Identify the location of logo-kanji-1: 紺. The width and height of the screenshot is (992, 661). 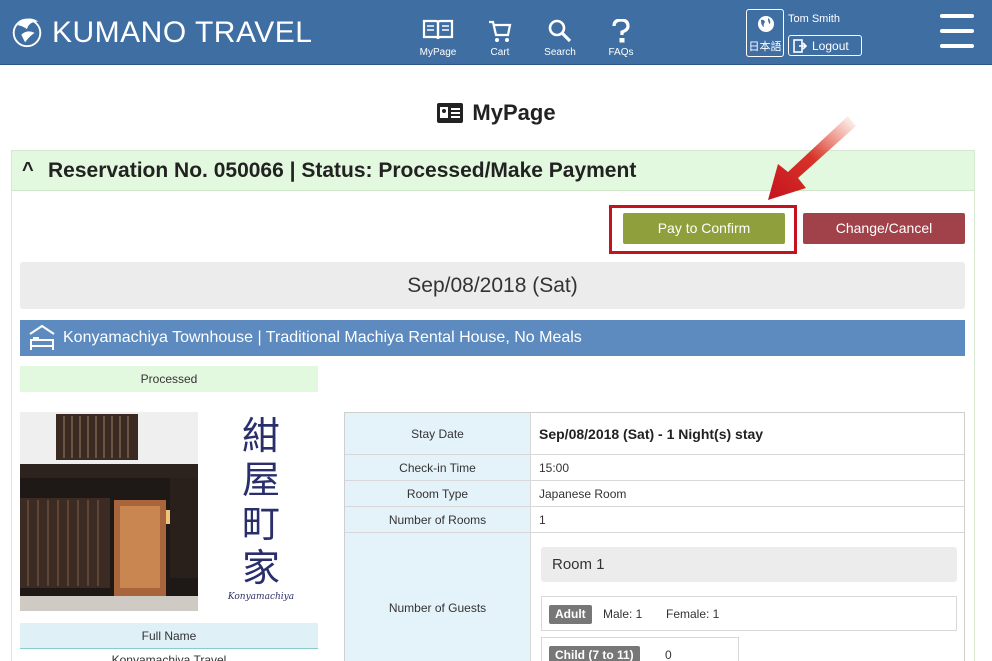
(260, 436).